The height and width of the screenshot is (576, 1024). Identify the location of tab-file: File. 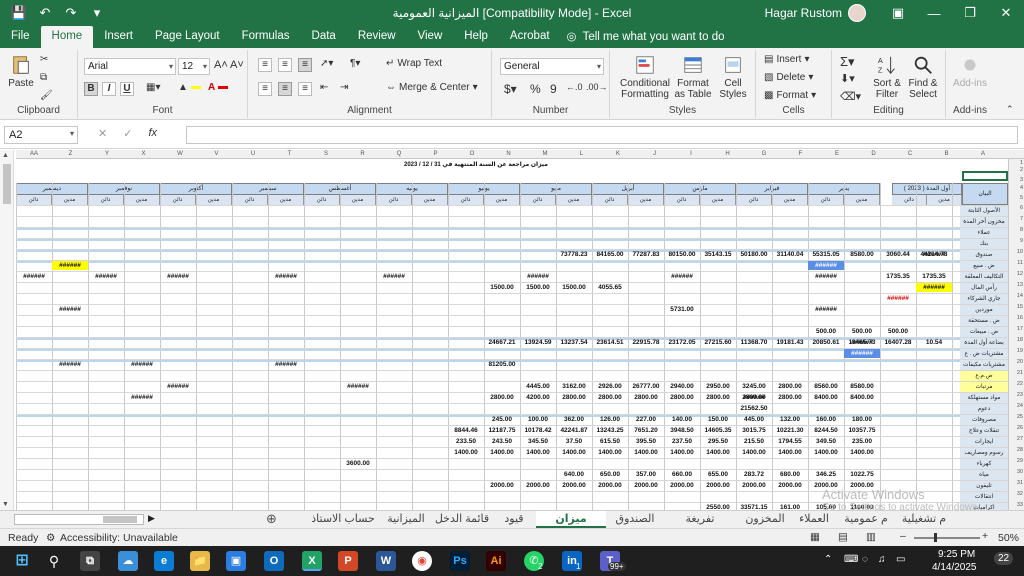
(20, 37).